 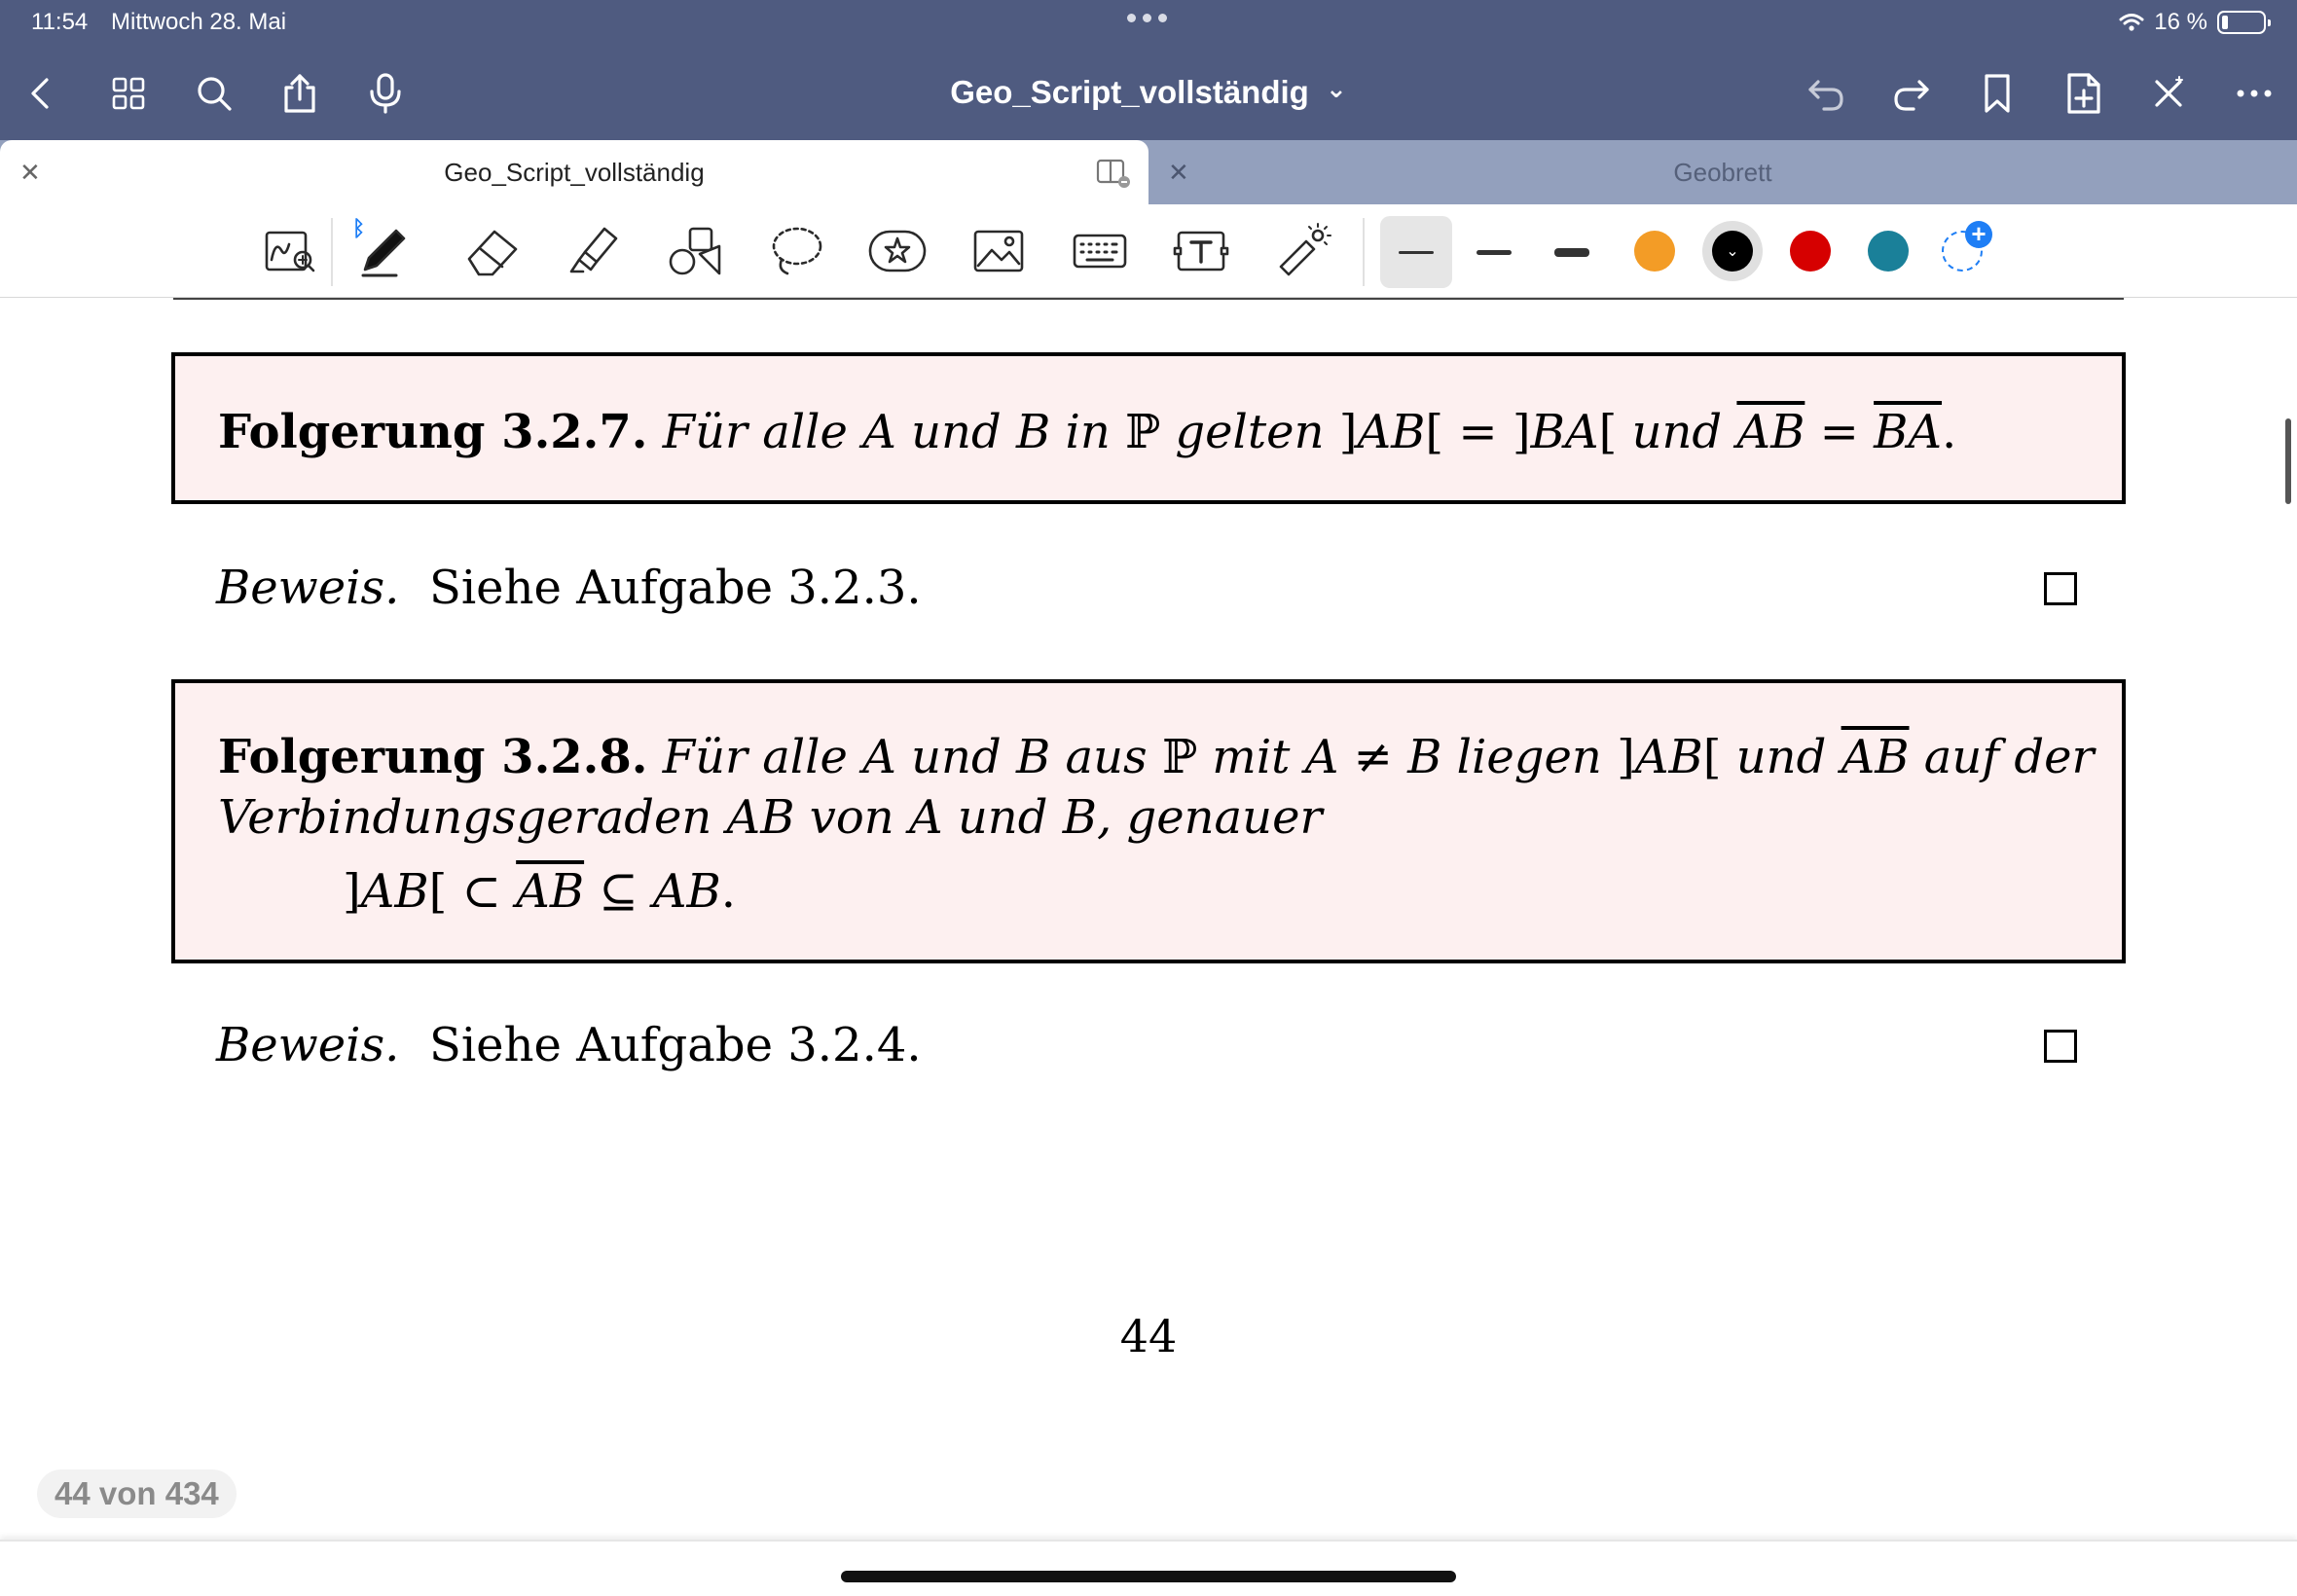 I want to click on text-box-icon, so click(x=1201, y=251).